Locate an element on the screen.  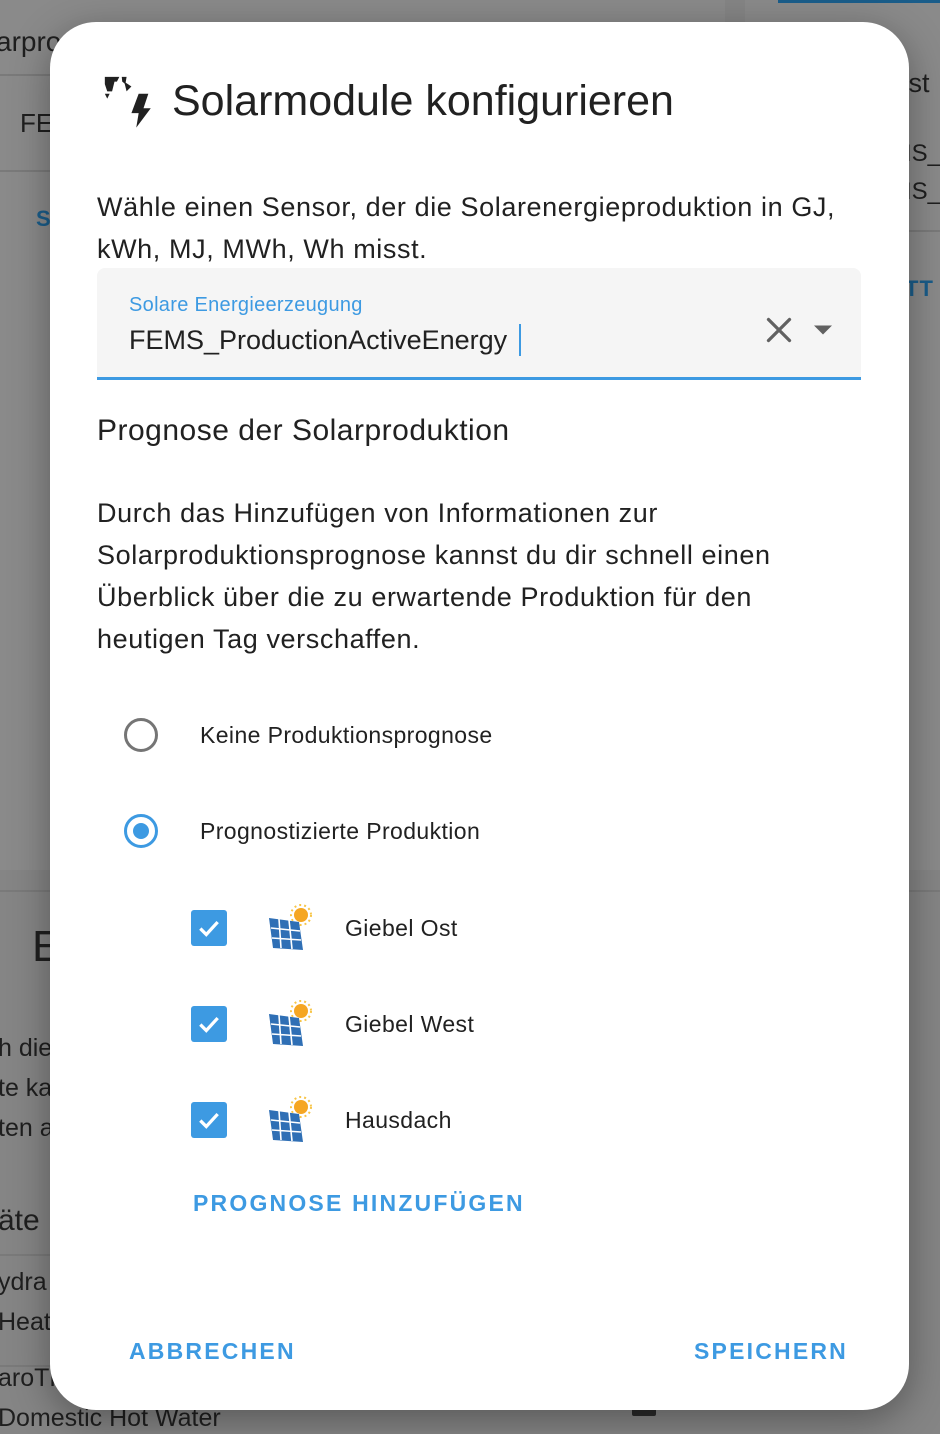
radio-option-no-forecast: Keine Produktionsprognose is located at coordinates (308, 735).